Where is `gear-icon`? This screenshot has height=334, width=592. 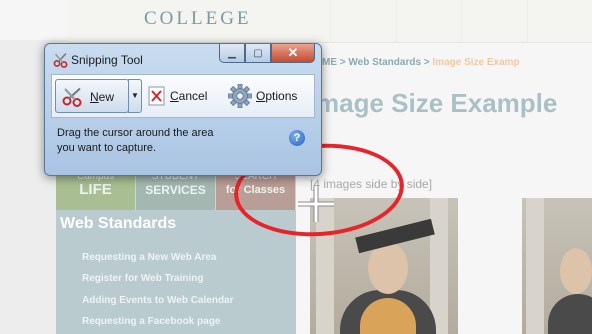 gear-icon is located at coordinates (240, 96).